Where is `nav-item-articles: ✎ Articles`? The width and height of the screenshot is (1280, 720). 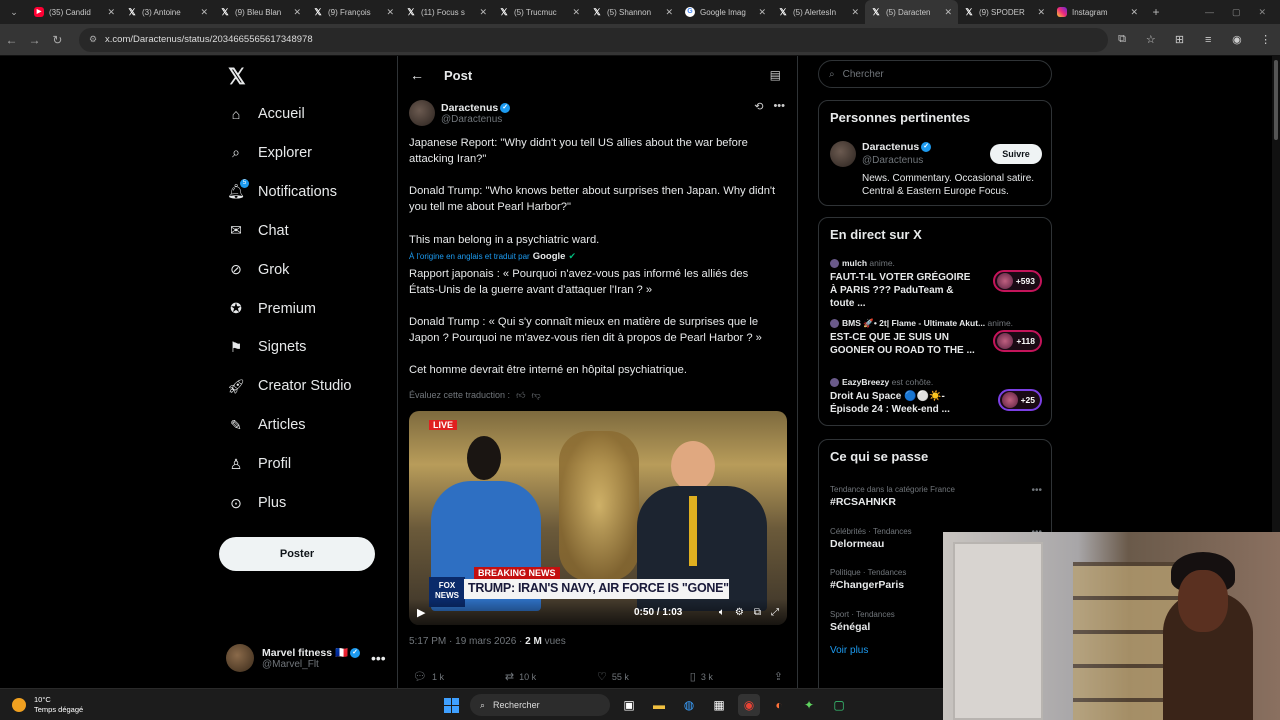
nav-item-articles: ✎ Articles is located at coordinates (266, 425).